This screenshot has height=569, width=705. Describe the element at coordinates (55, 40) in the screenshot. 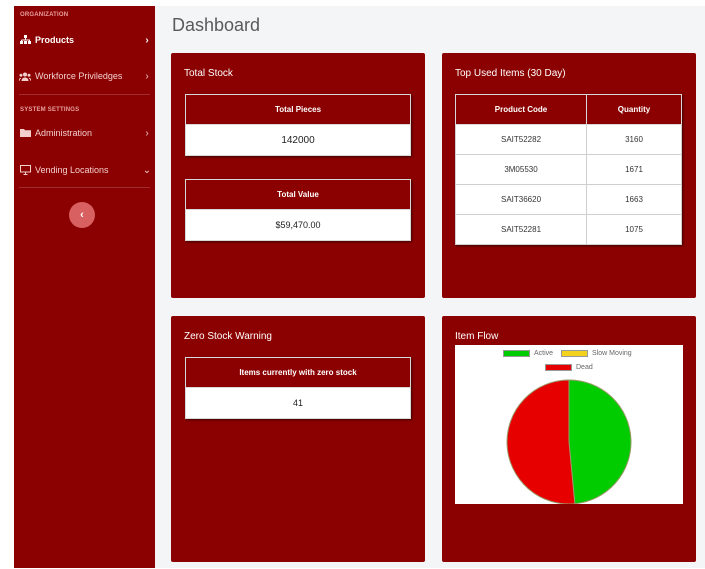

I see `sidebar-item-label: Products` at that location.